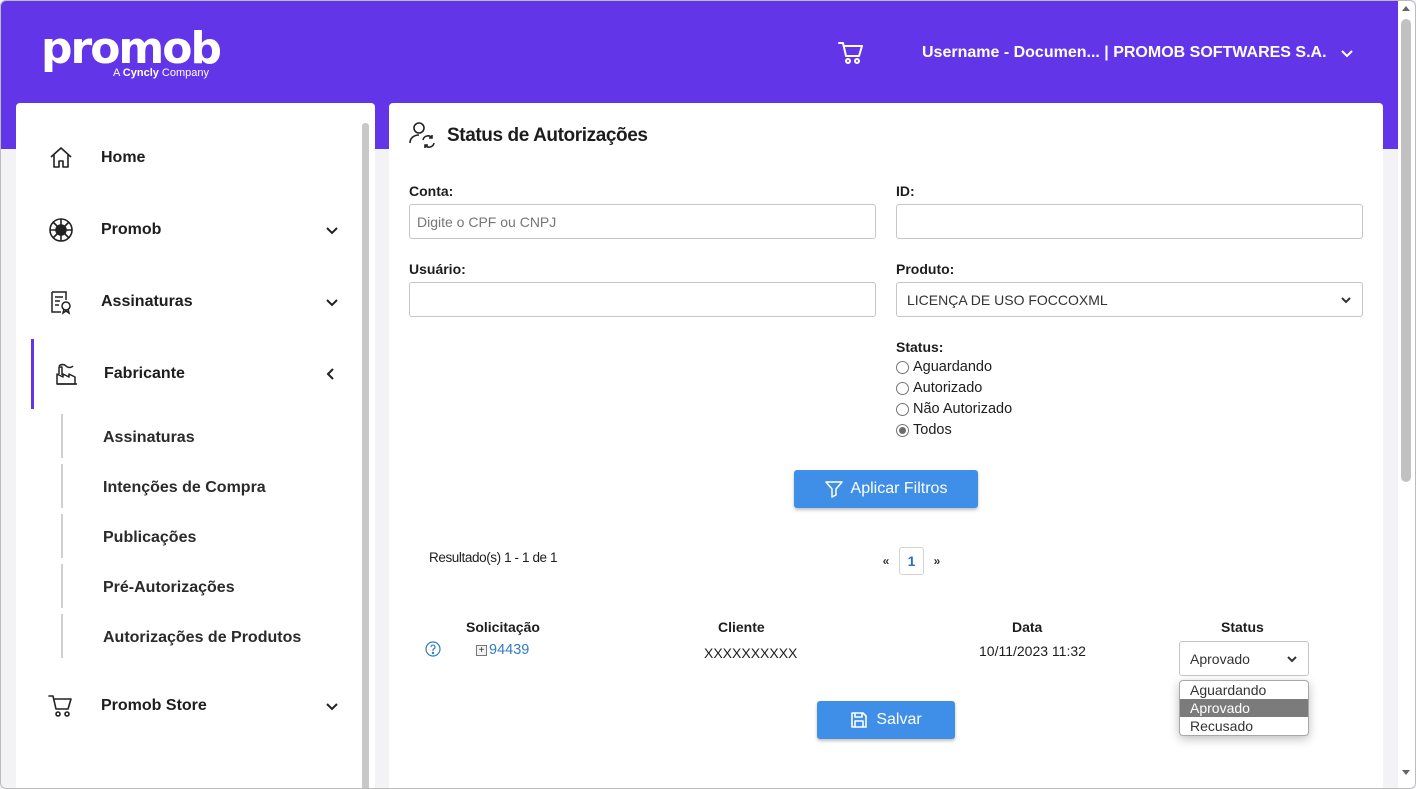 This screenshot has width=1416, height=789. What do you see at coordinates (431, 191) in the screenshot?
I see `conta-label: Conta:` at bounding box center [431, 191].